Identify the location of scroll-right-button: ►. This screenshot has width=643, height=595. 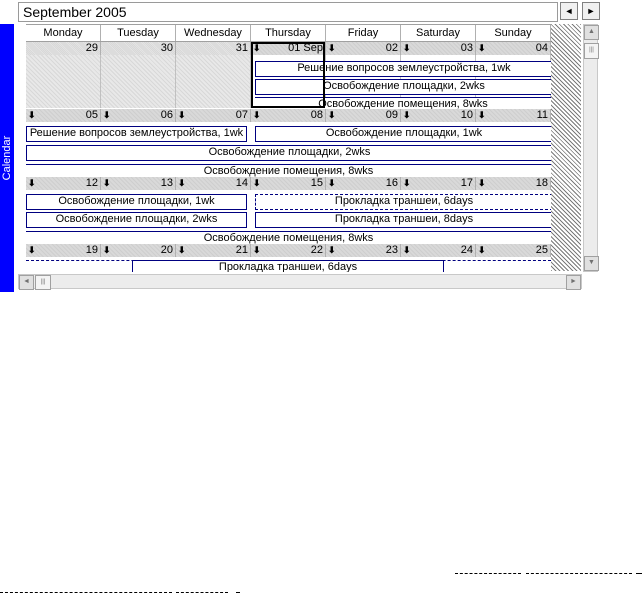
(573, 282).